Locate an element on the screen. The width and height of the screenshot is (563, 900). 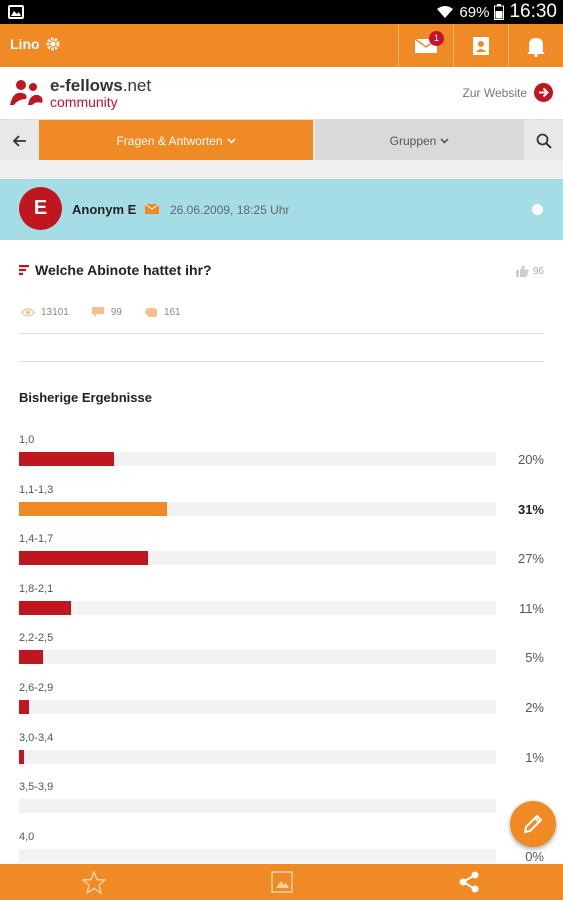
poll-option-label: 1,0 is located at coordinates (27, 440).